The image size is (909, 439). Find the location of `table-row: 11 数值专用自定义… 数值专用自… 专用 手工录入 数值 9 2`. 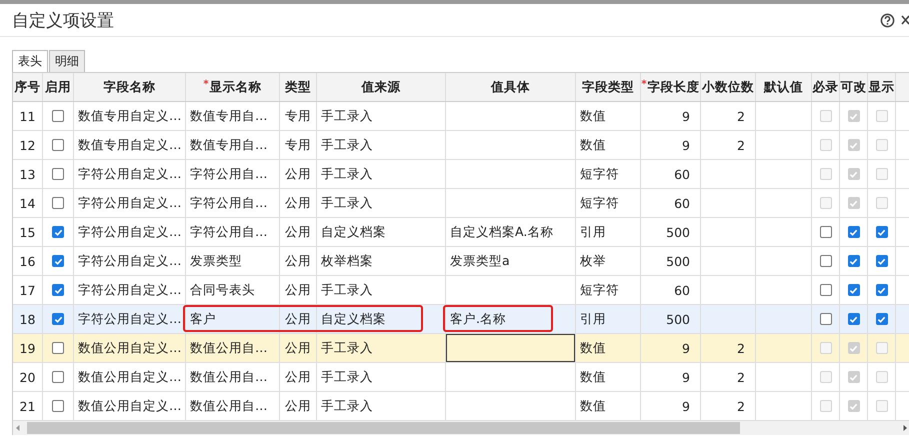

table-row: 11 数值专用自定义… 数值专用自… 专用 手工录入 数值 9 2 is located at coordinates (461, 116).